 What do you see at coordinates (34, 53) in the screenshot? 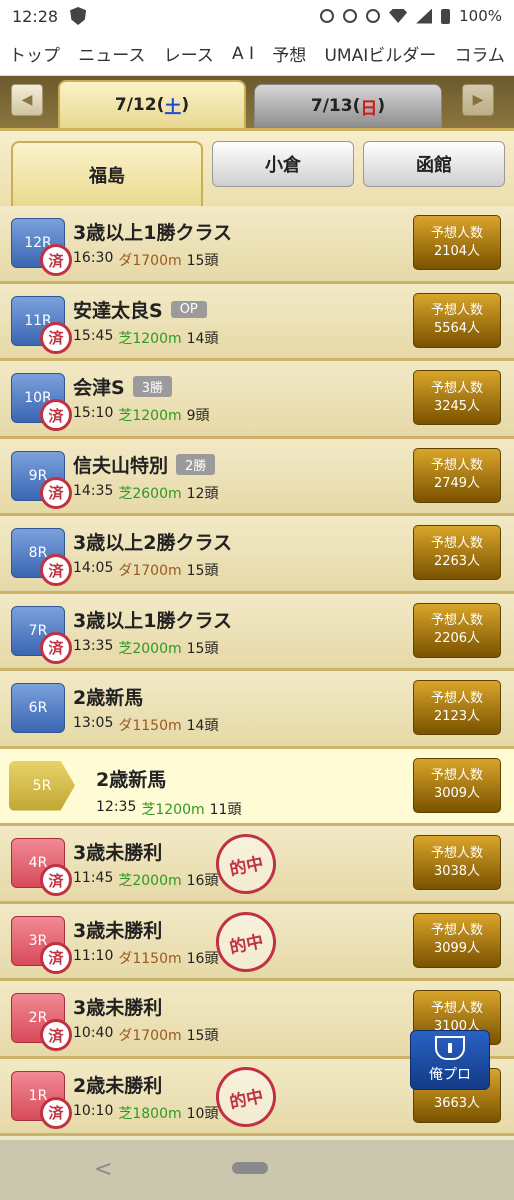
I see `nav-top: トップ` at bounding box center [34, 53].